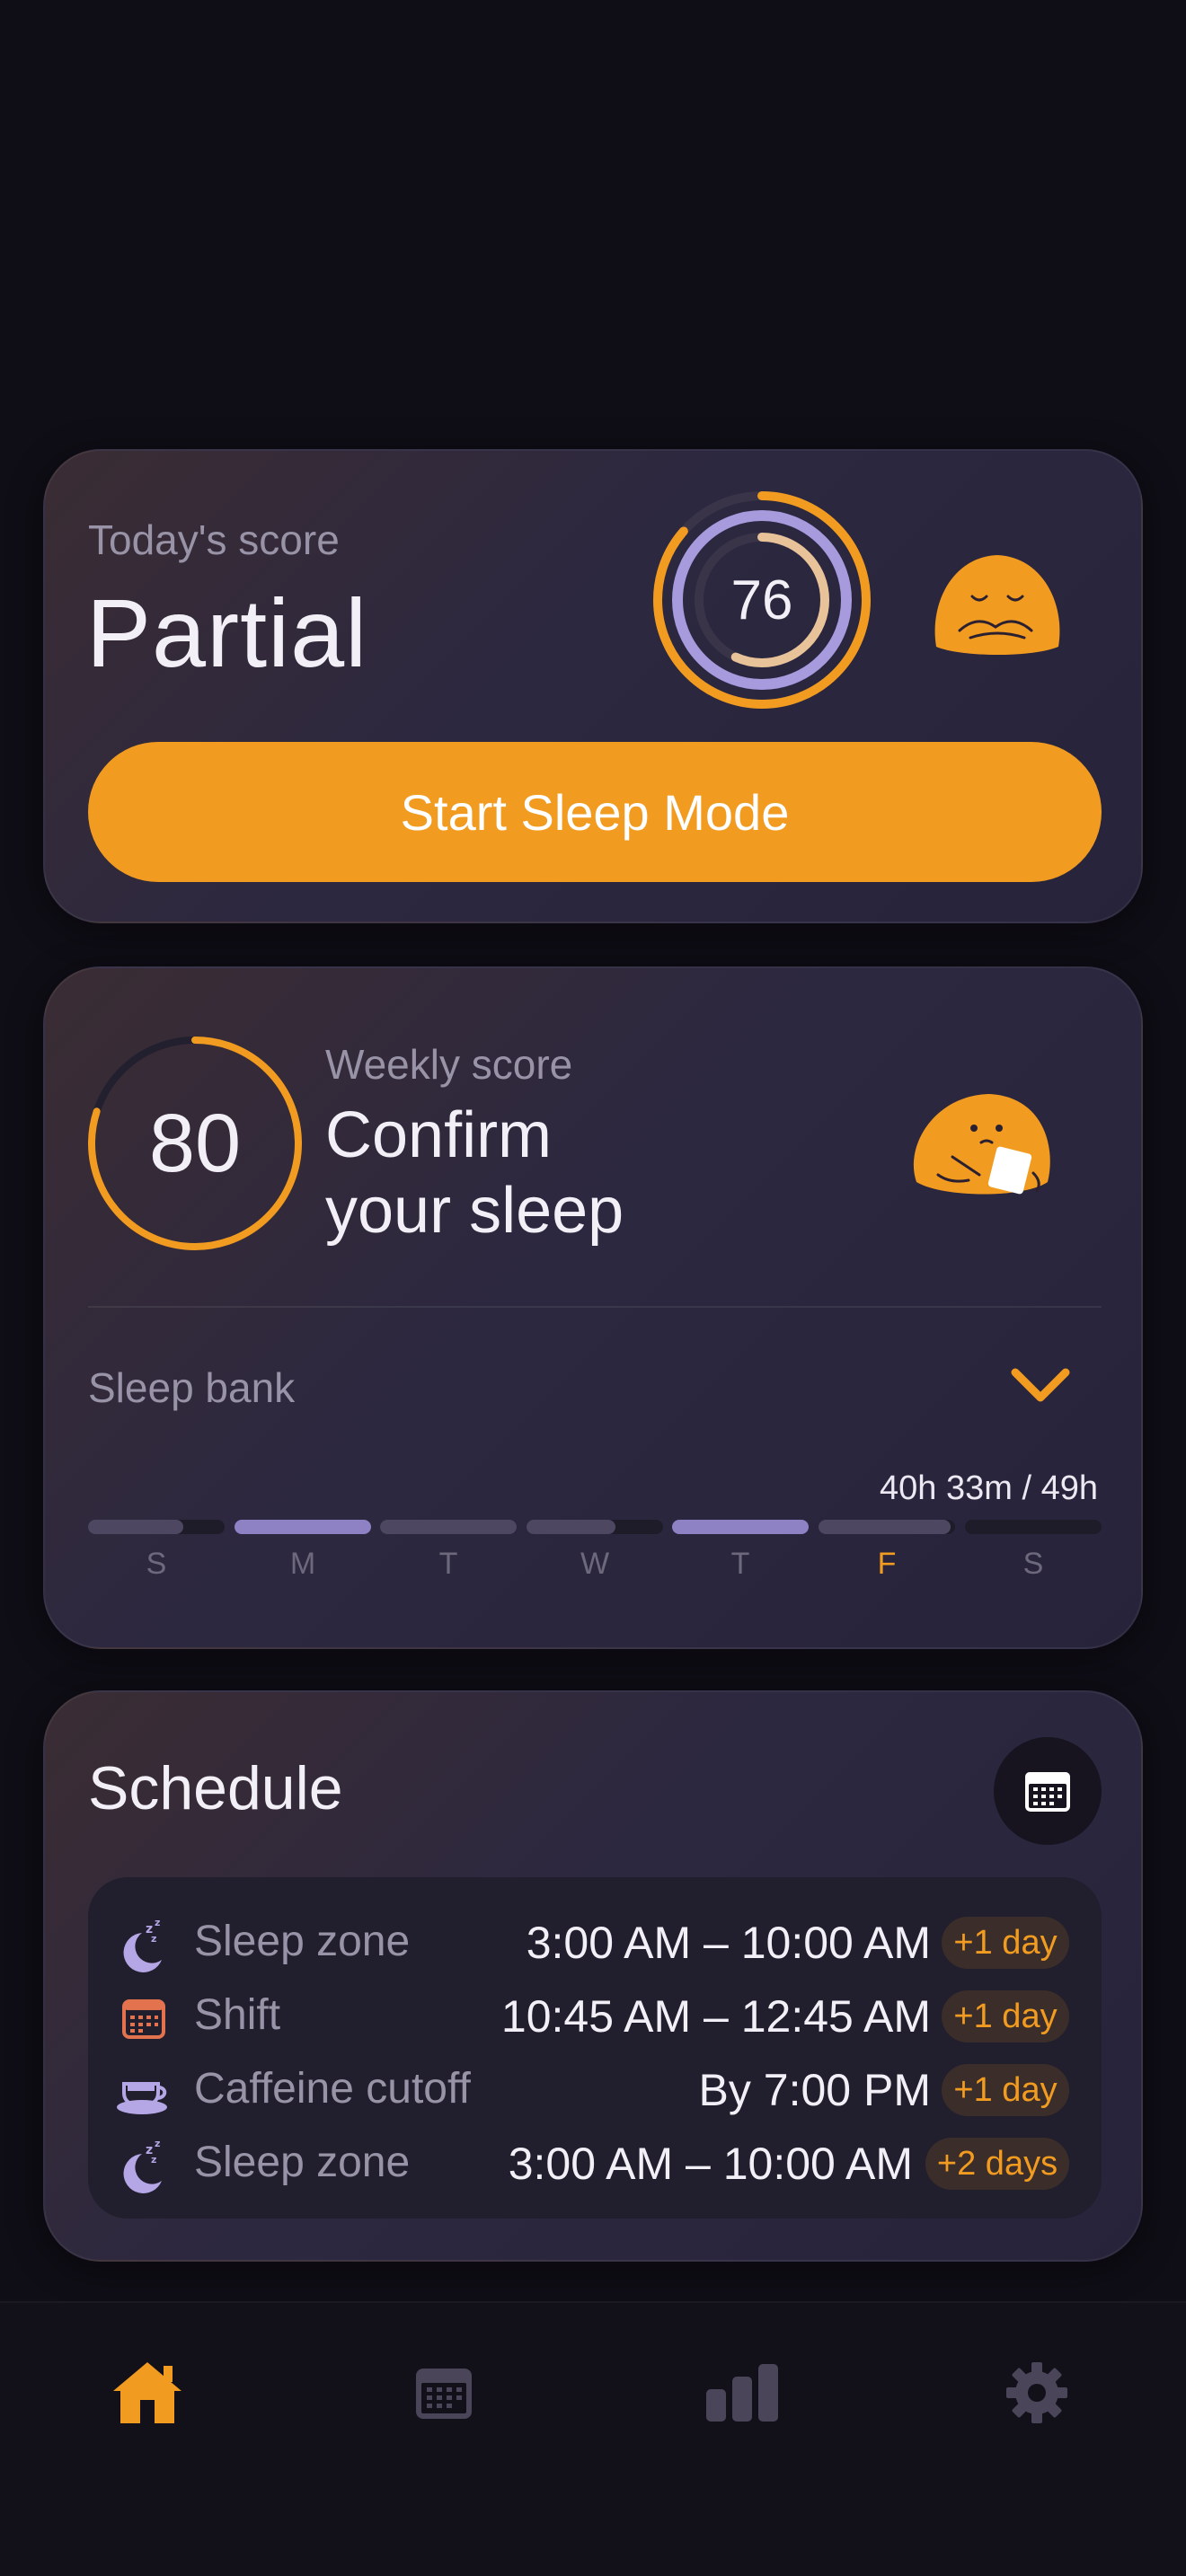 The image size is (1186, 2576). Describe the element at coordinates (227, 632) in the screenshot. I see `today-score-status: Partial` at that location.